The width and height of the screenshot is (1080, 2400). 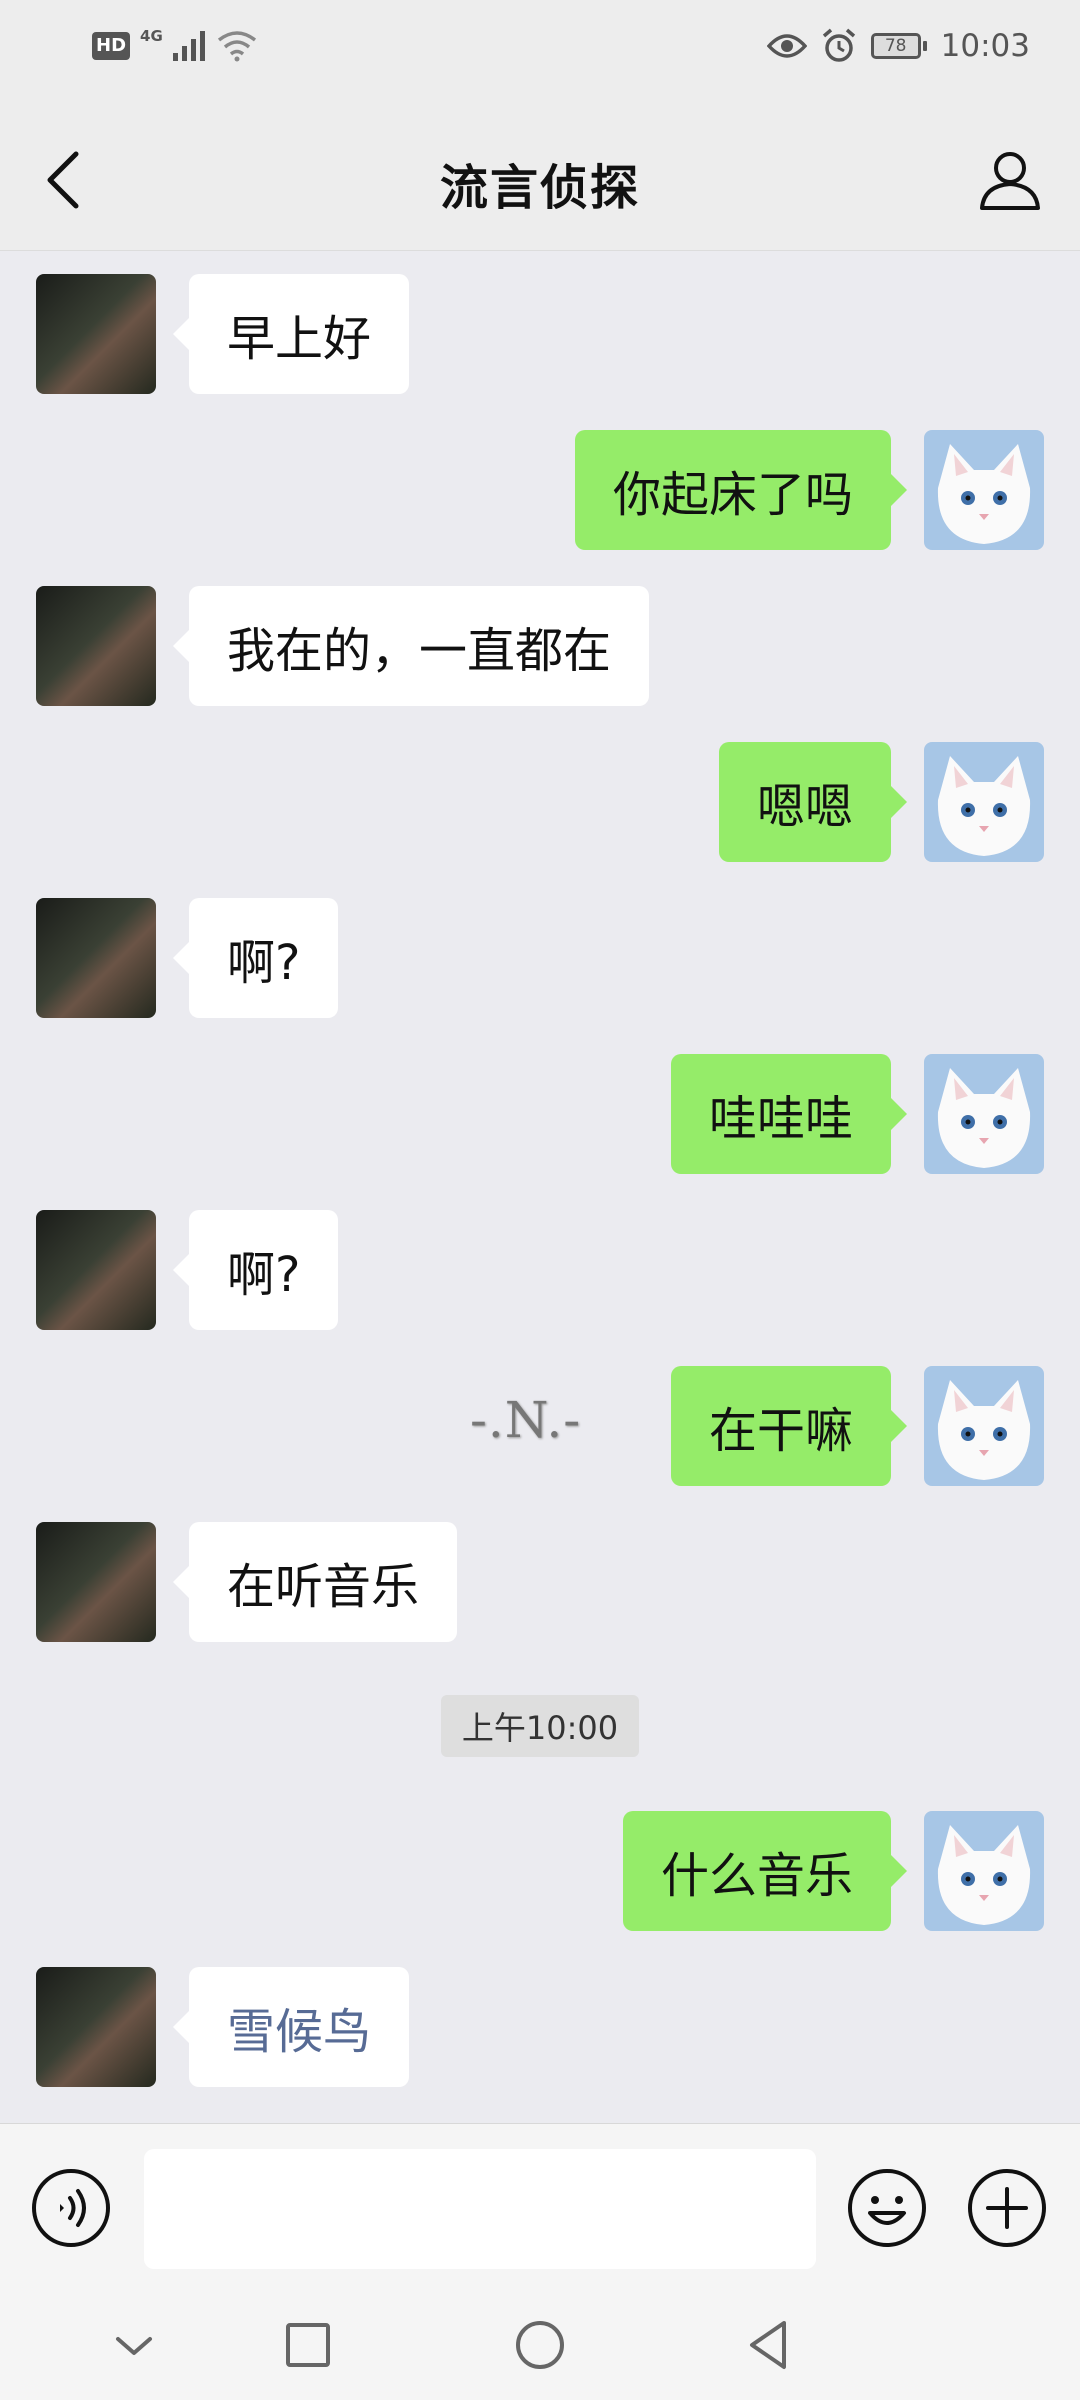 I want to click on system-nav-bar, so click(x=540, y=2346).